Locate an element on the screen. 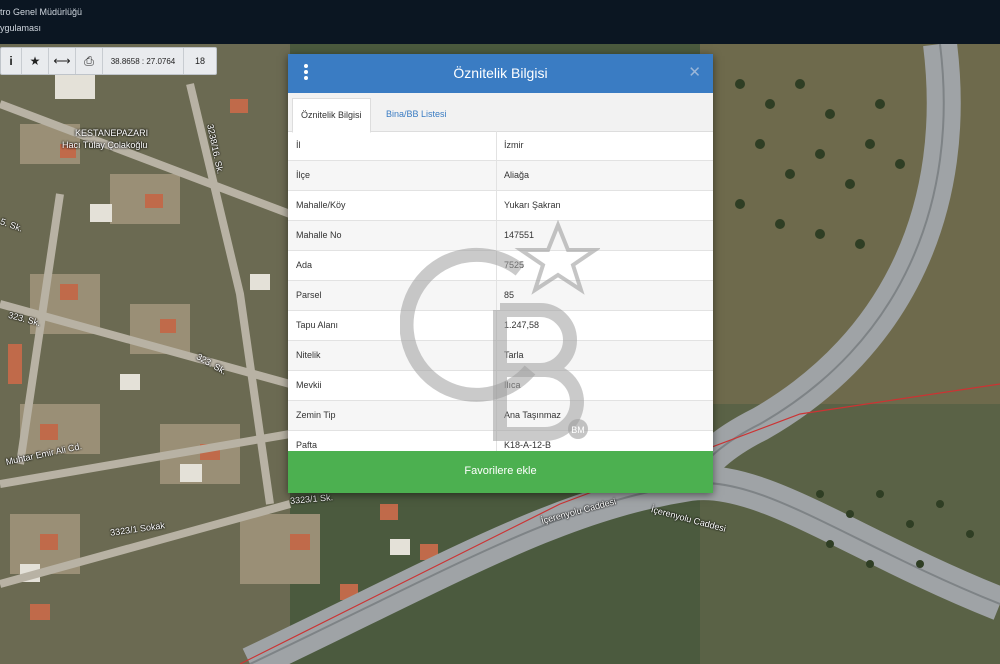  row-value: 1.247,58 is located at coordinates (522, 325).